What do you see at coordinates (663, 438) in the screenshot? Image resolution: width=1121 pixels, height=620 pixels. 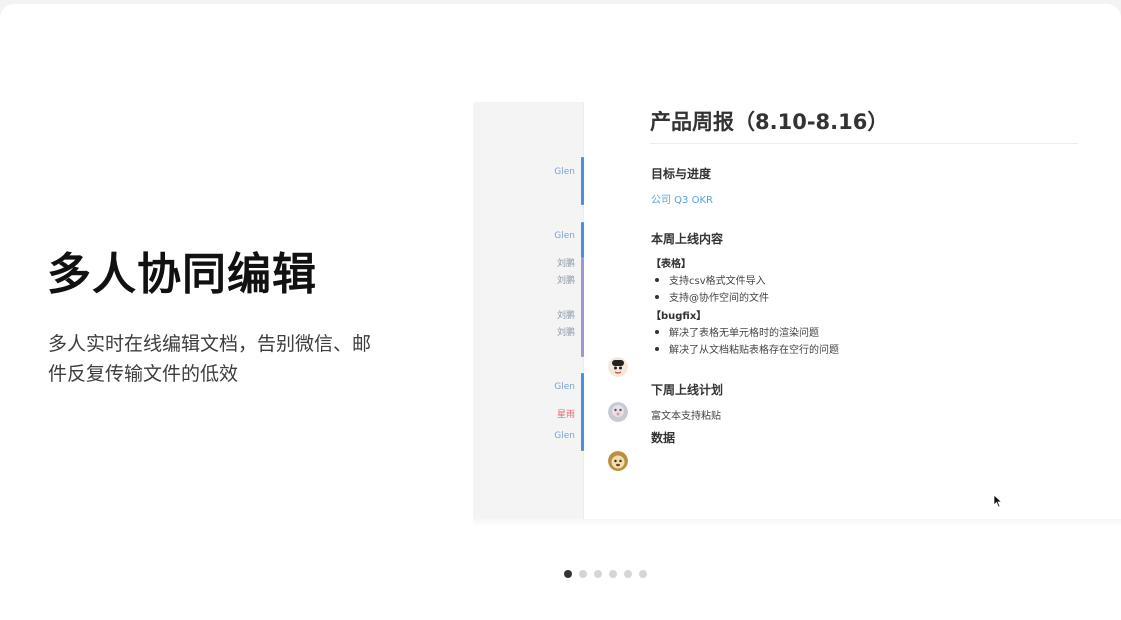 I see `section-heading-data: 数据` at bounding box center [663, 438].